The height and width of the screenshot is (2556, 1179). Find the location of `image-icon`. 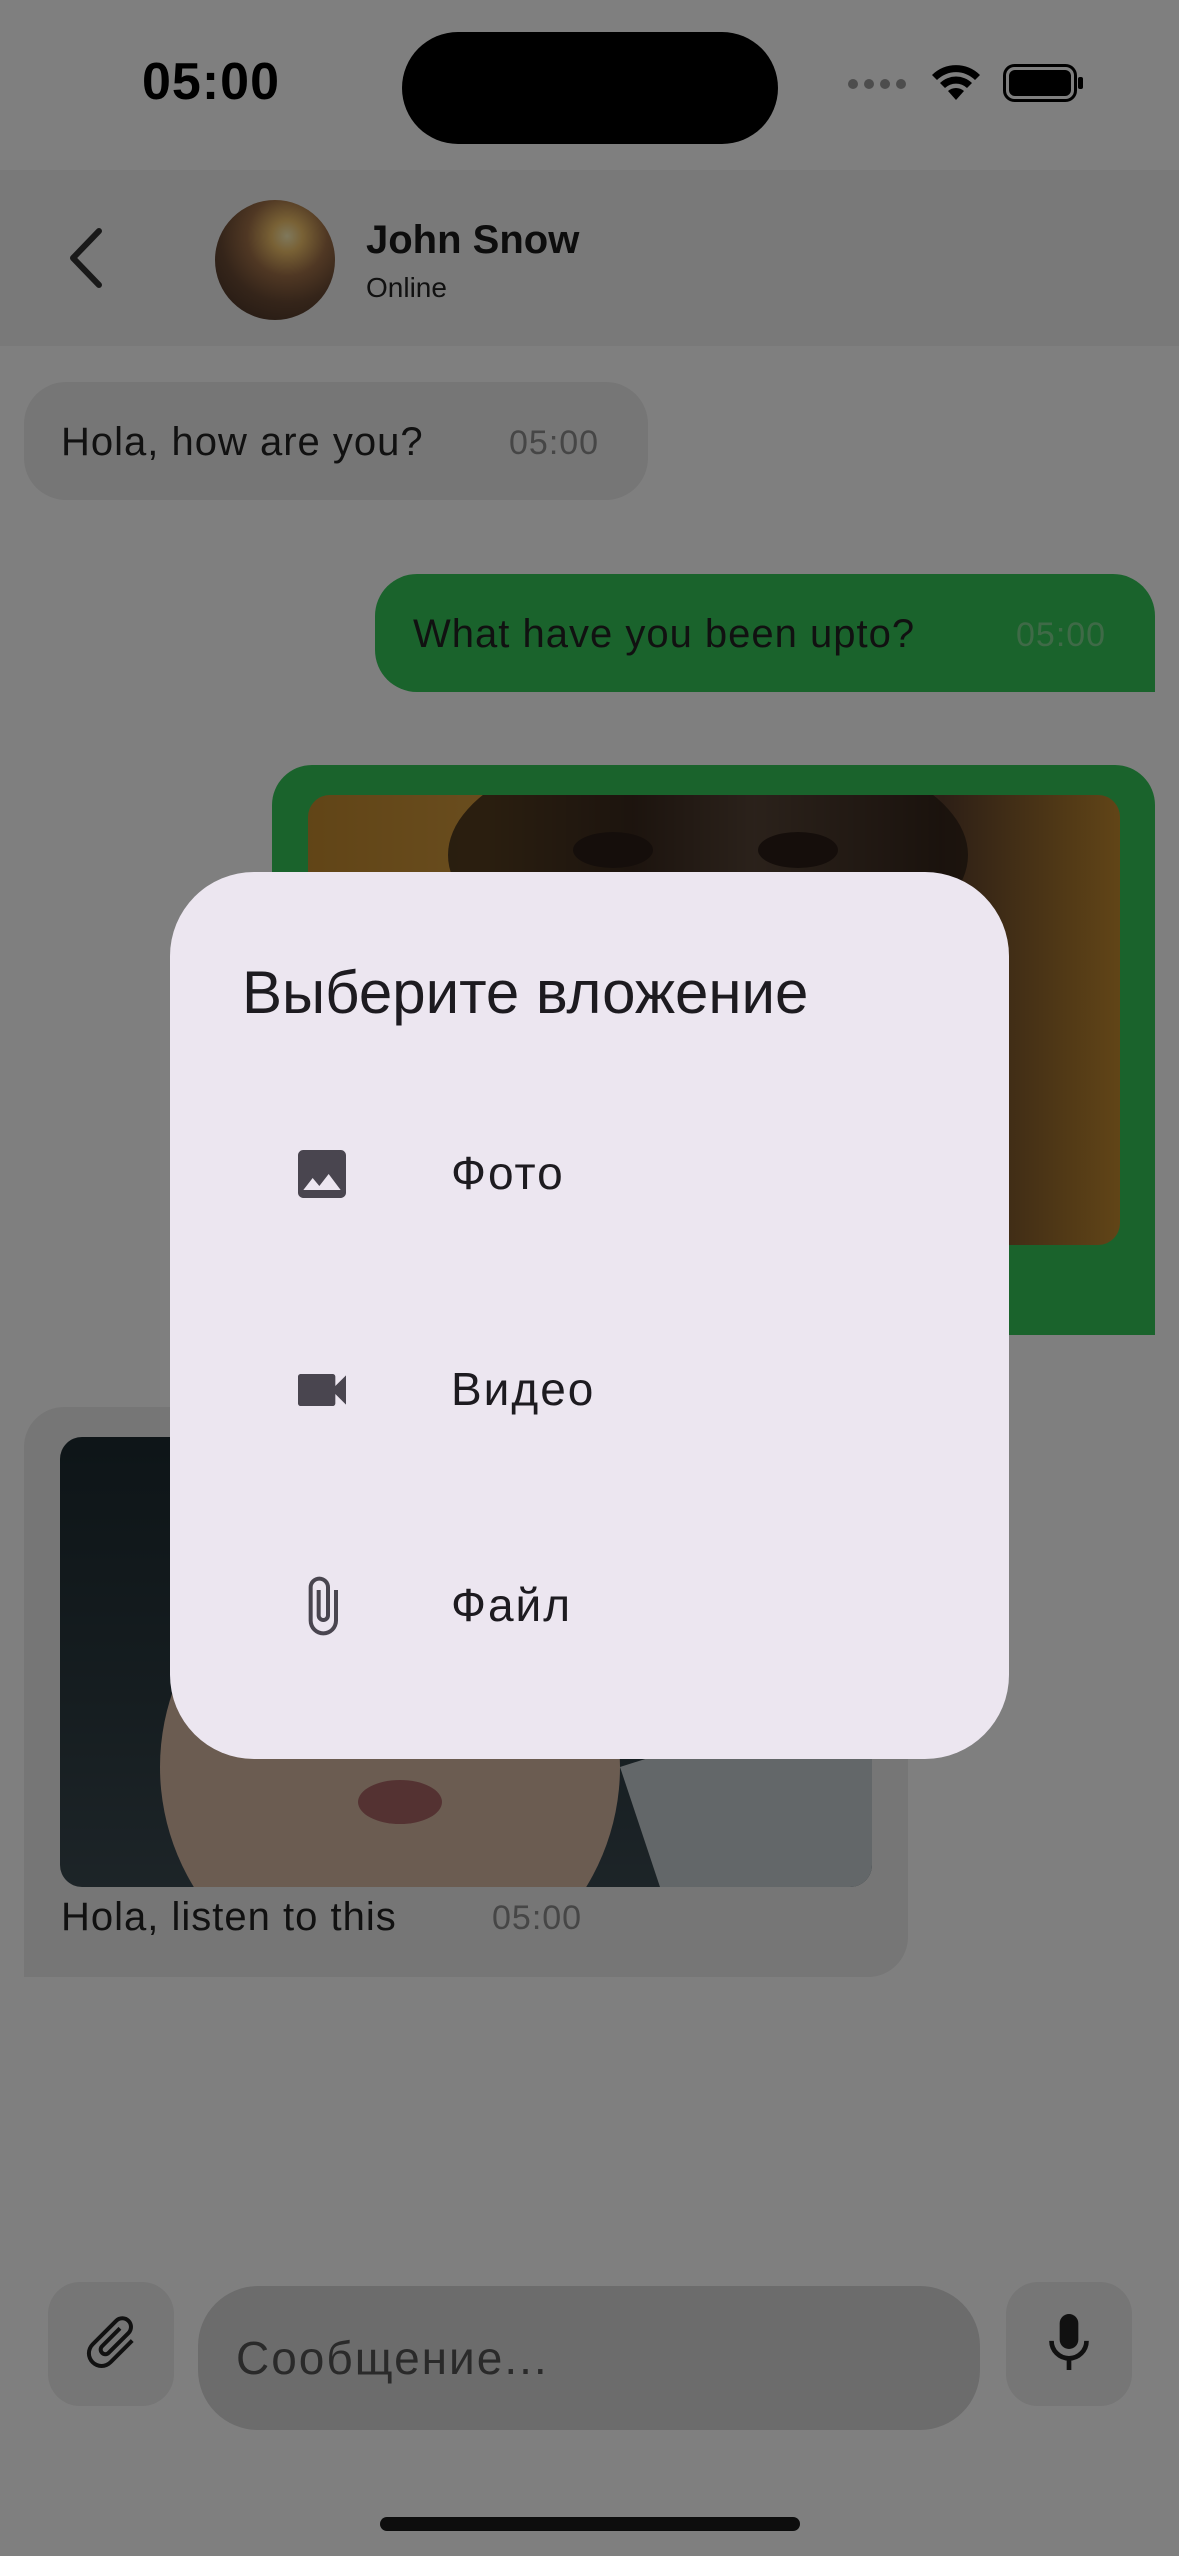

image-icon is located at coordinates (322, 1174).